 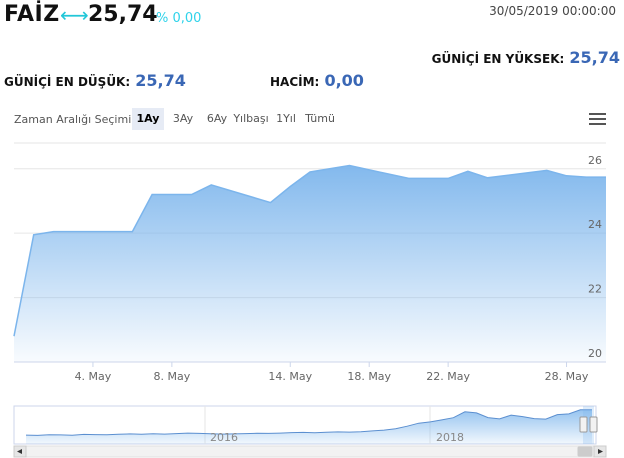 What do you see at coordinates (171, 376) in the screenshot?
I see `x-tick-label: 8. May` at bounding box center [171, 376].